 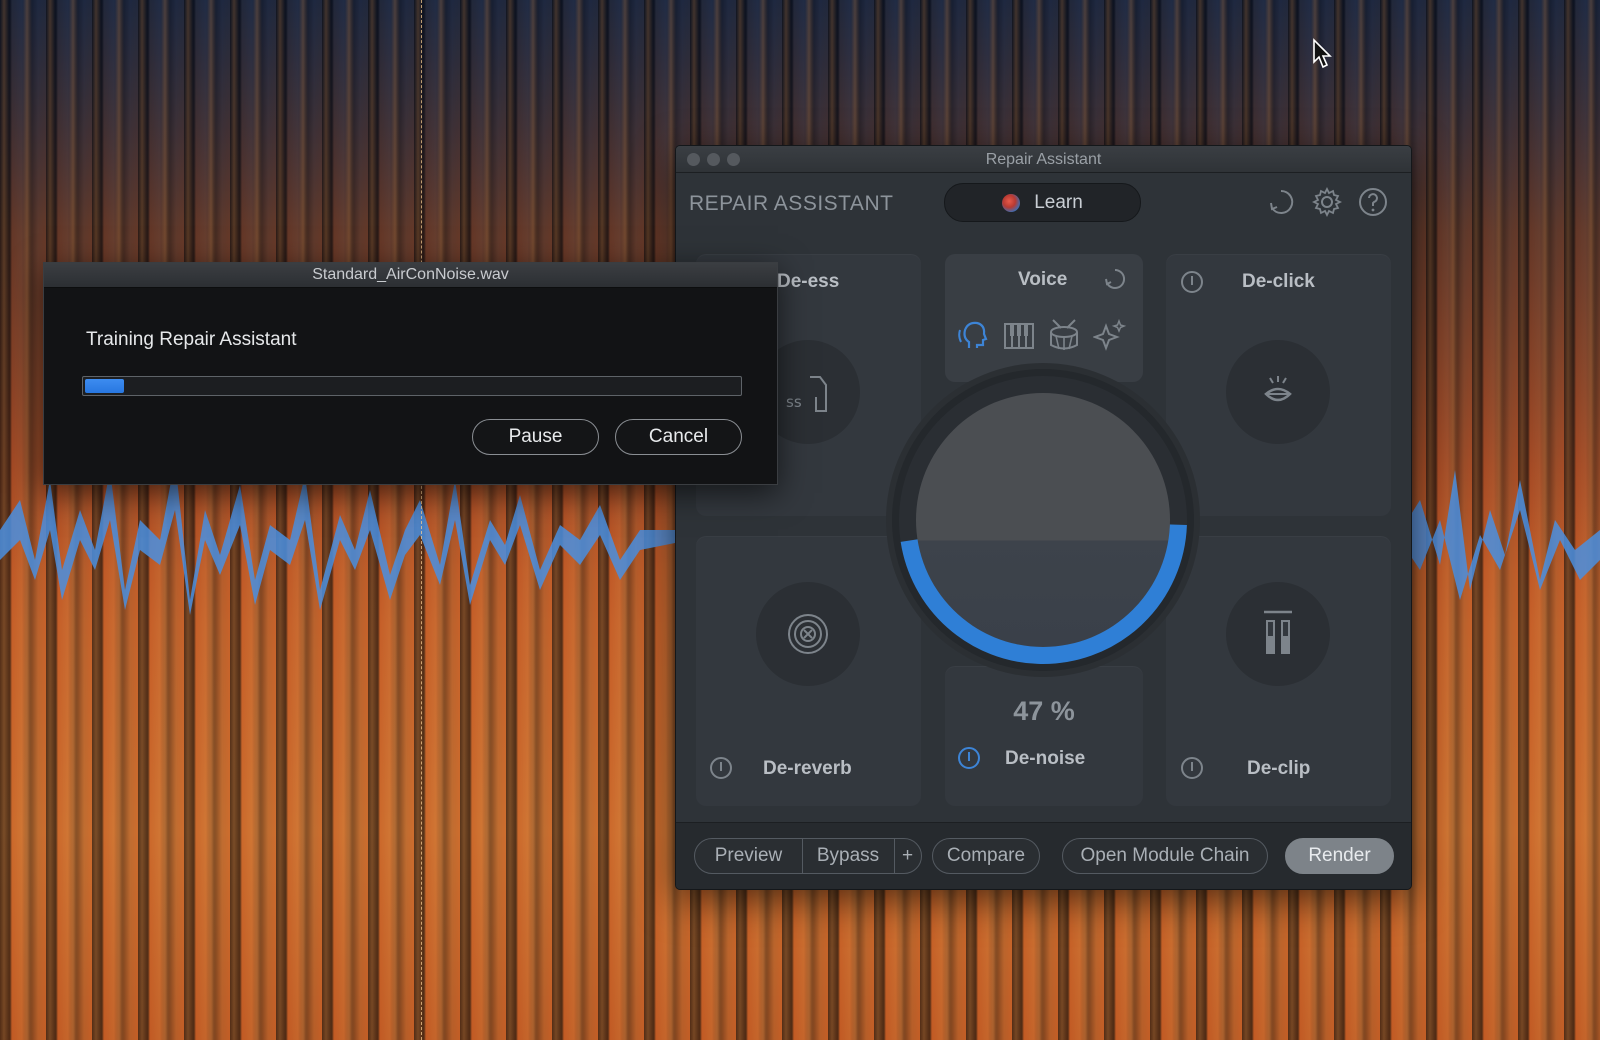 What do you see at coordinates (749, 856) in the screenshot?
I see `preview-button: Preview` at bounding box center [749, 856].